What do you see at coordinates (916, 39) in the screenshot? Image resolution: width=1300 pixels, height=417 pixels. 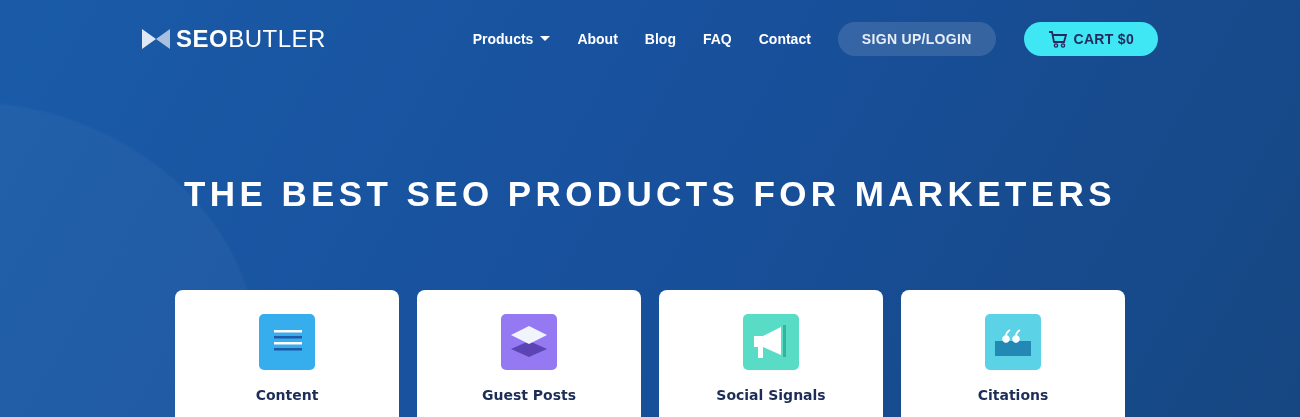 I see `signup-login-button: SIGN UP/LOGIN` at bounding box center [916, 39].